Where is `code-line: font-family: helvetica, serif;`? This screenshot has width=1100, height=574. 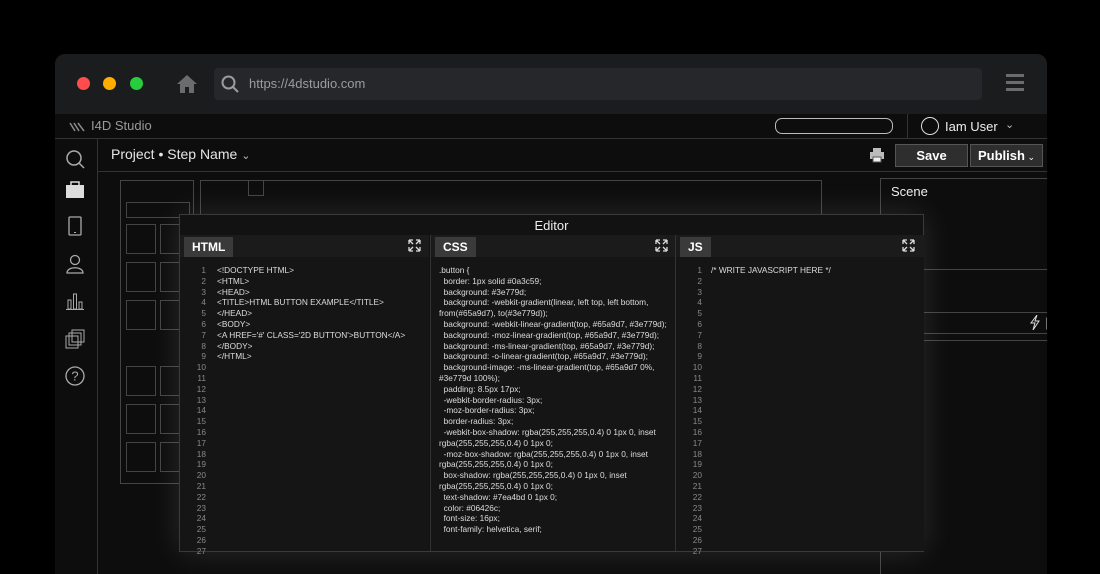
code-line: font-family: helvetica, serif; is located at coordinates (490, 529).